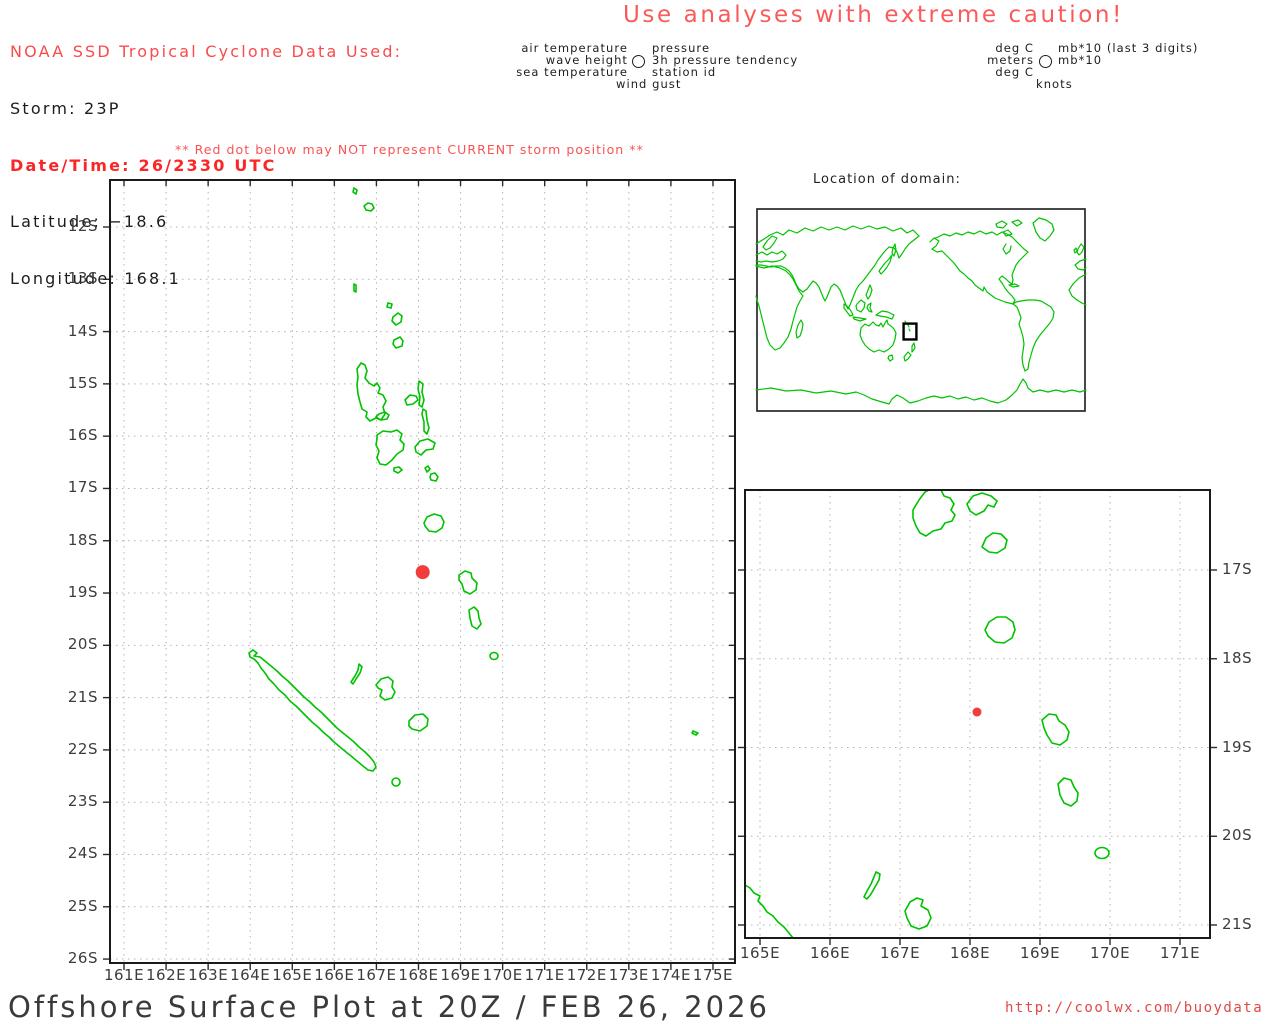 Image resolution: width=1280 pixels, height=1024 pixels. What do you see at coordinates (82, 748) in the screenshot?
I see `lat-label: 22S` at bounding box center [82, 748].